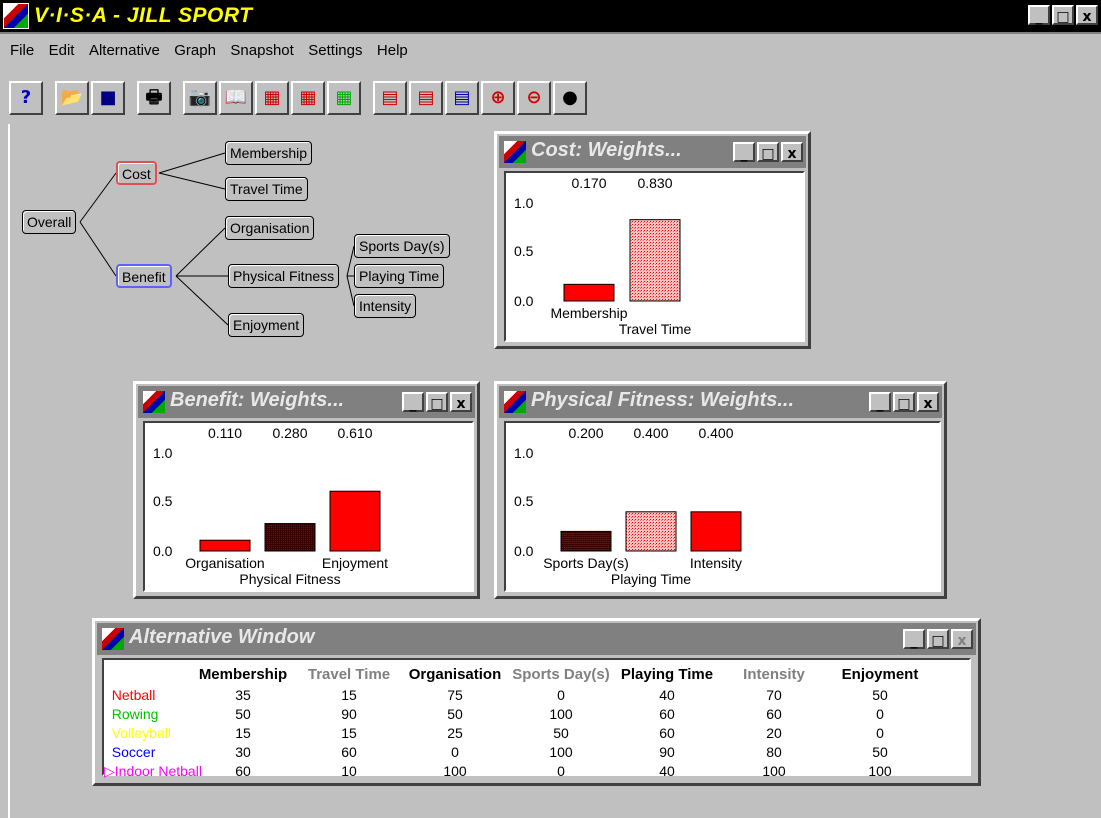 Image resolution: width=1101 pixels, height=818 pixels. What do you see at coordinates (652, 152) in the screenshot?
I see `cost-window-title-bar: Cost: Weights... _ □ x` at bounding box center [652, 152].